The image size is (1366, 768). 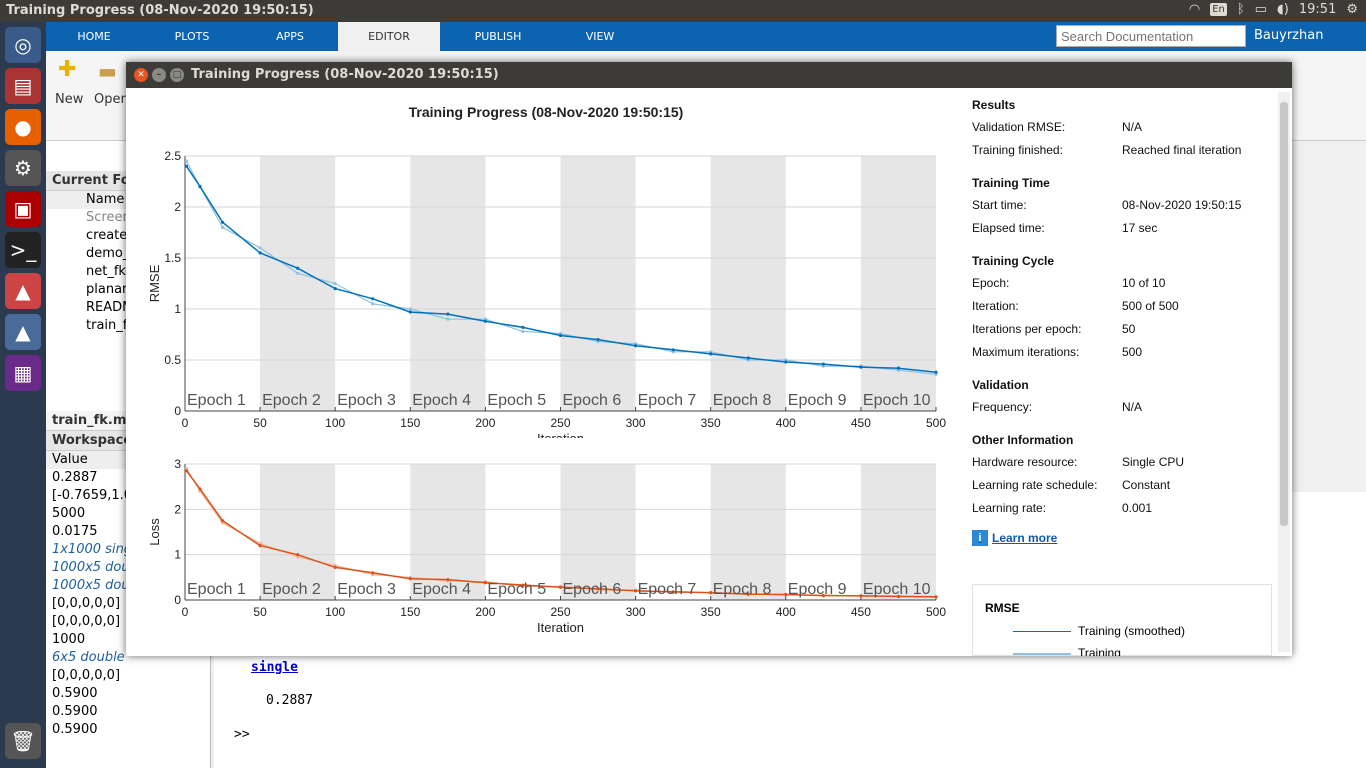 What do you see at coordinates (159, 75) in the screenshot?
I see `minimize-icon: –` at bounding box center [159, 75].